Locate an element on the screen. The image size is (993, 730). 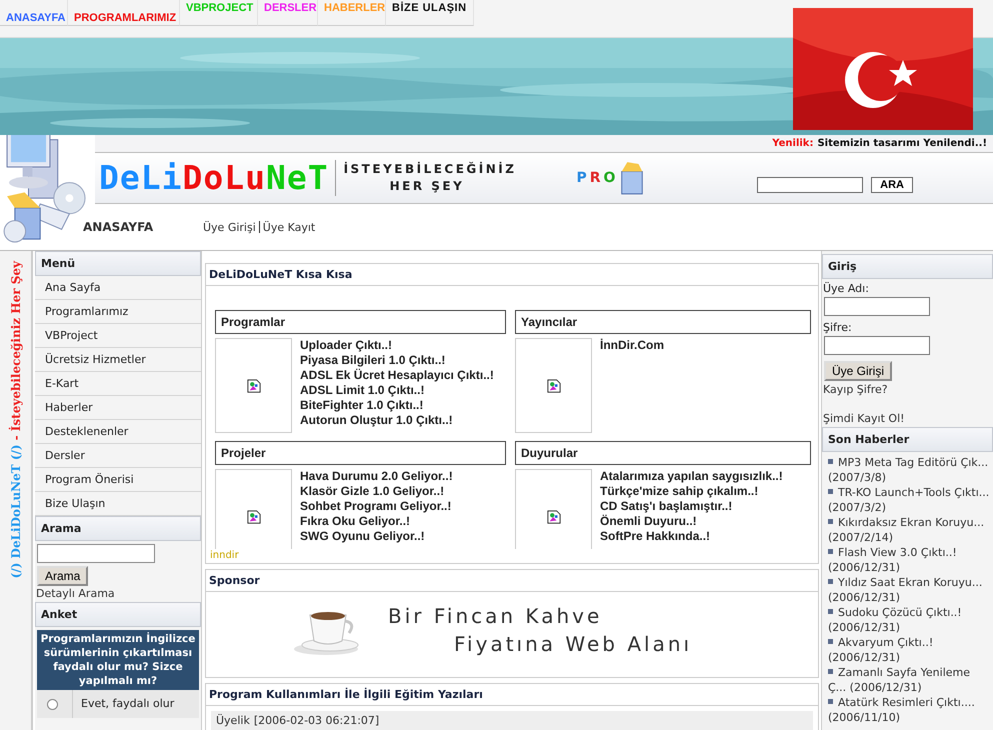
header-link: Üye Kayıt is located at coordinates (289, 227).